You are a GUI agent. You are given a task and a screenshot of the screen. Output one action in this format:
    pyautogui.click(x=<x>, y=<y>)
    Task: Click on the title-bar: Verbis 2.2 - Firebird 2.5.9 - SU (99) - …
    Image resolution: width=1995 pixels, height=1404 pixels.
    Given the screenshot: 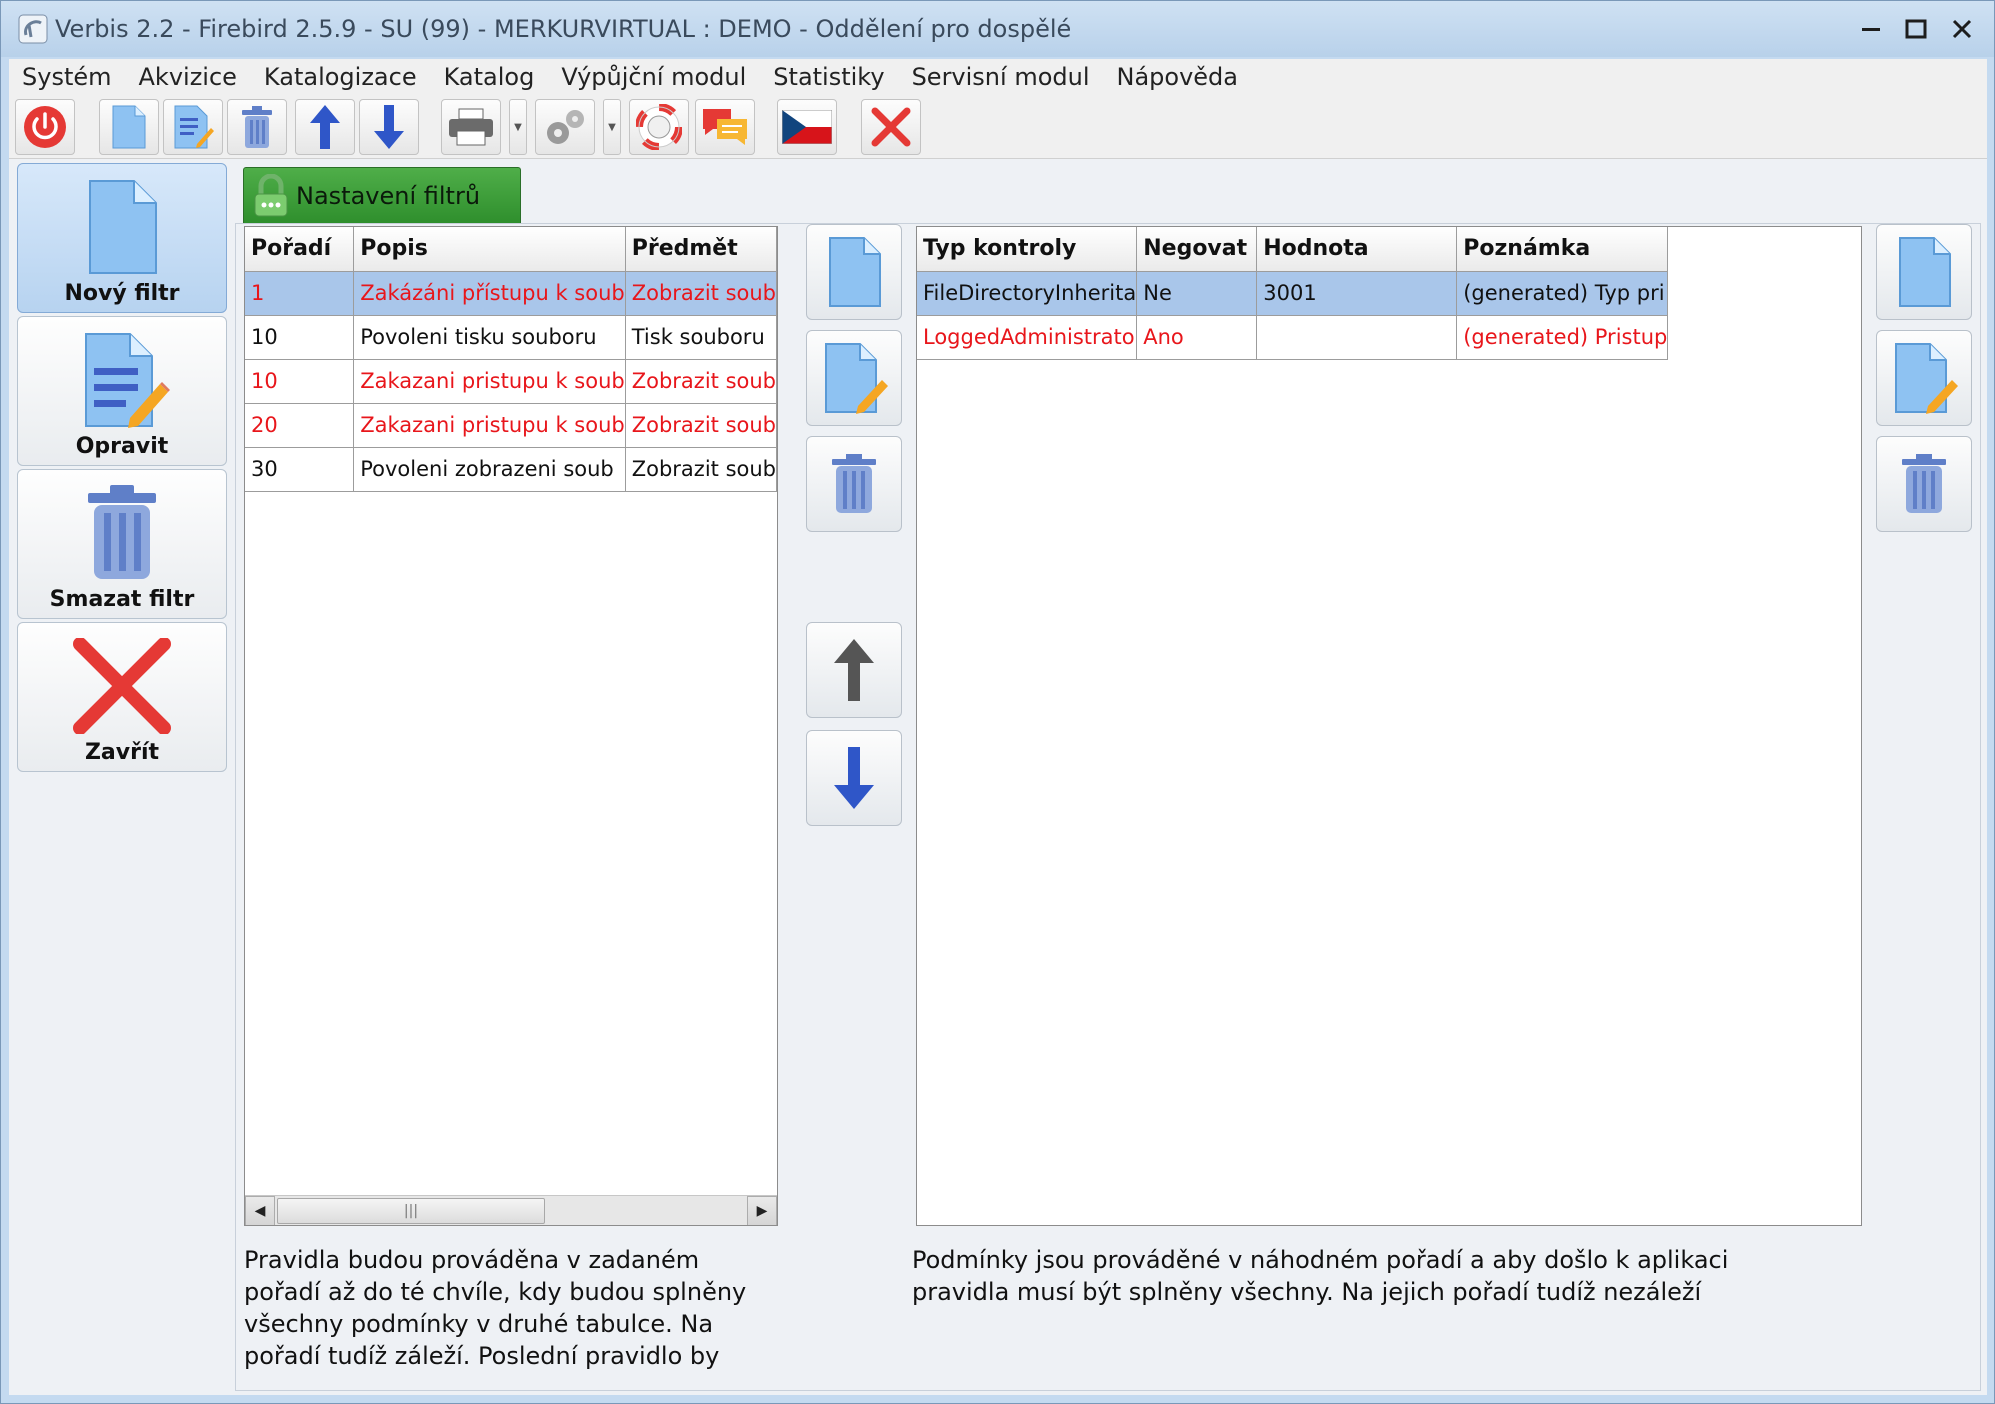 What is the action you would take?
    pyautogui.click(x=997, y=29)
    